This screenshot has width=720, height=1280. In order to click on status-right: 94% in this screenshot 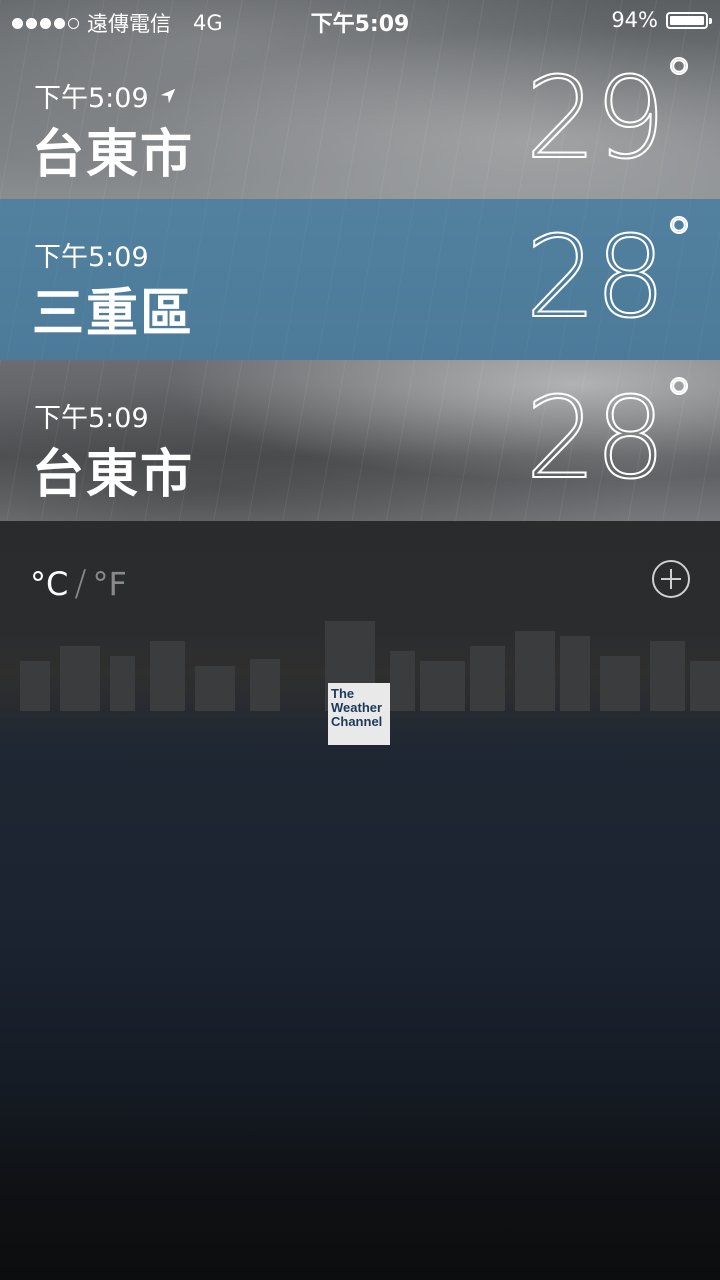, I will do `click(661, 20)`.